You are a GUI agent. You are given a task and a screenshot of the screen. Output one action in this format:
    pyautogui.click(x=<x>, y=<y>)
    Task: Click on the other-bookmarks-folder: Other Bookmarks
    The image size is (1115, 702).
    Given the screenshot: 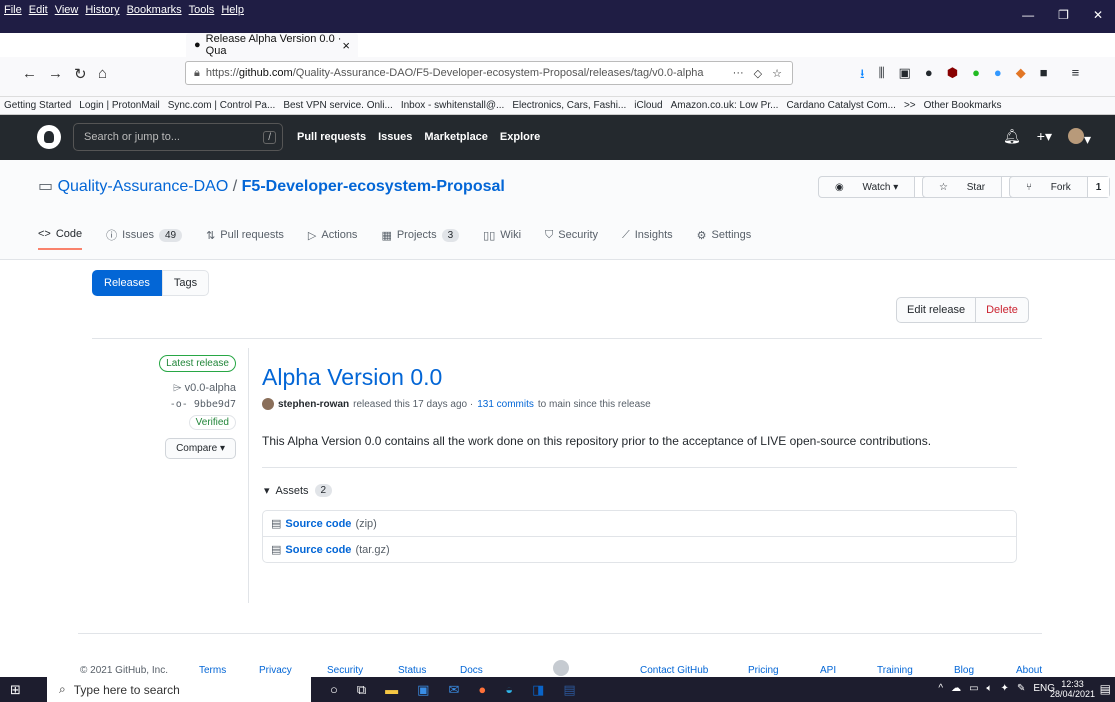 What is the action you would take?
    pyautogui.click(x=963, y=105)
    